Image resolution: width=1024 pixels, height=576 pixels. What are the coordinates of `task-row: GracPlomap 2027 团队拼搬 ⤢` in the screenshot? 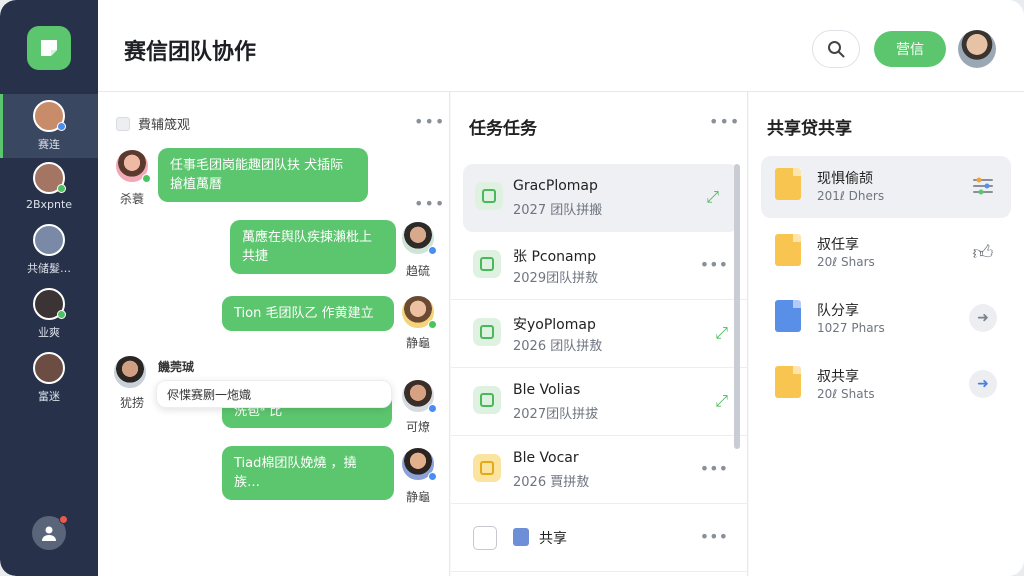 It's located at (601, 198).